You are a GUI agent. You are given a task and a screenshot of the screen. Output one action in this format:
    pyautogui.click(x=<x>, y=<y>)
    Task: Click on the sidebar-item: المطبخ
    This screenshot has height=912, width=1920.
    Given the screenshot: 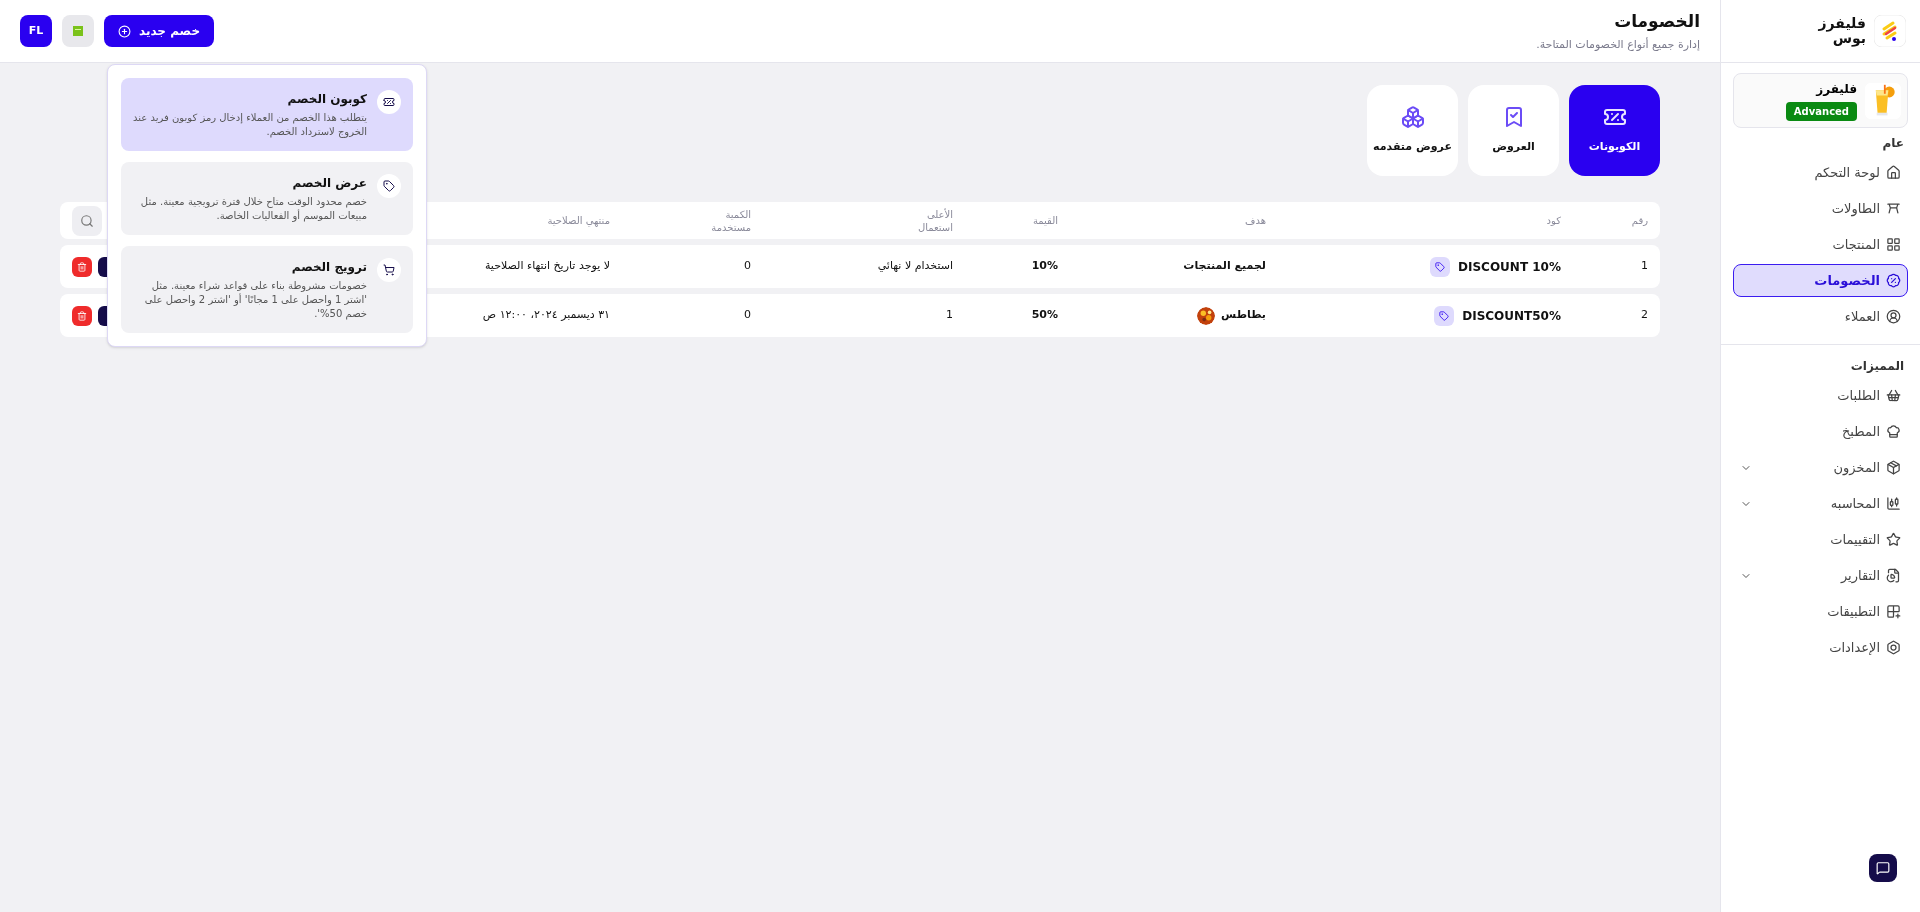 What is the action you would take?
    pyautogui.click(x=1820, y=431)
    